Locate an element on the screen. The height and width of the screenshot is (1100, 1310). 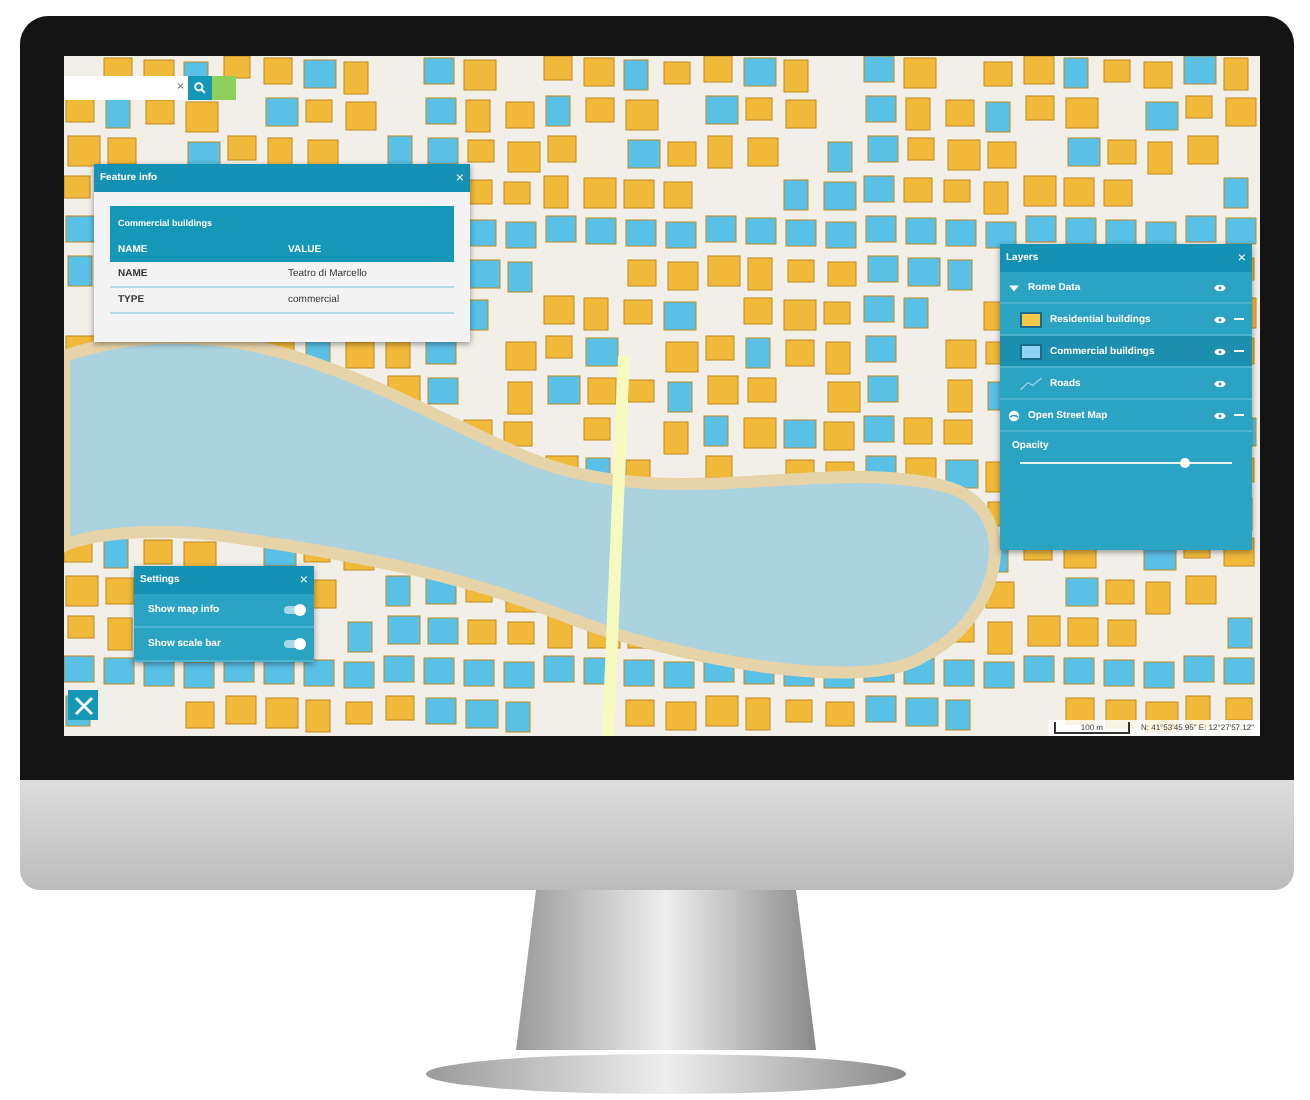
search-icon is located at coordinates (200, 88).